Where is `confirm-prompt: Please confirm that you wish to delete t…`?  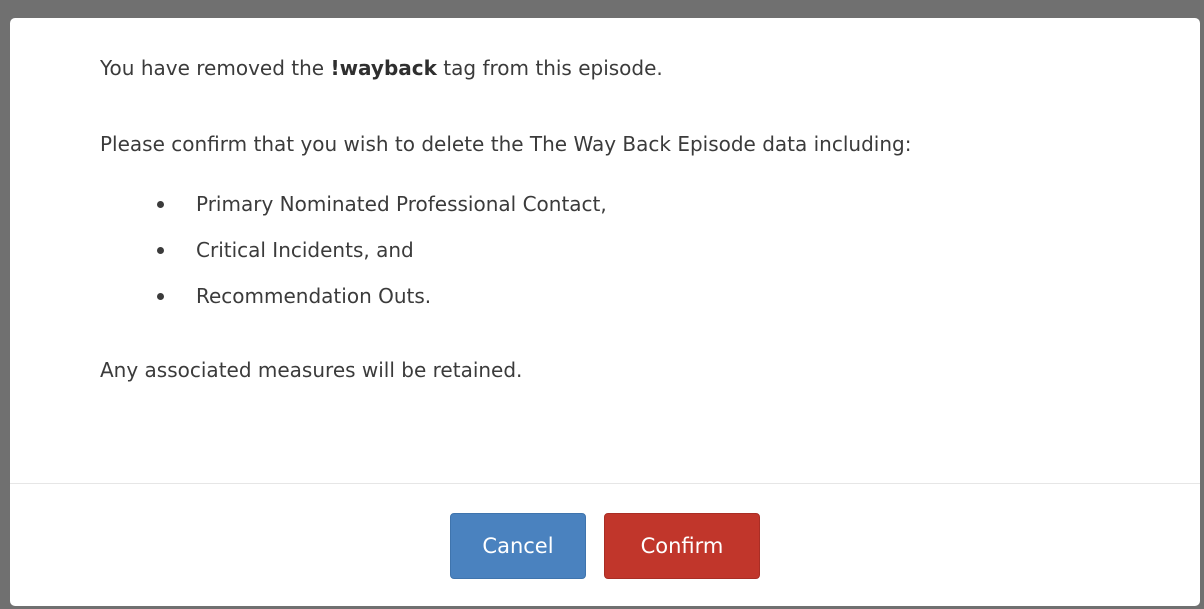 confirm-prompt: Please confirm that you wish to delete t… is located at coordinates (506, 144).